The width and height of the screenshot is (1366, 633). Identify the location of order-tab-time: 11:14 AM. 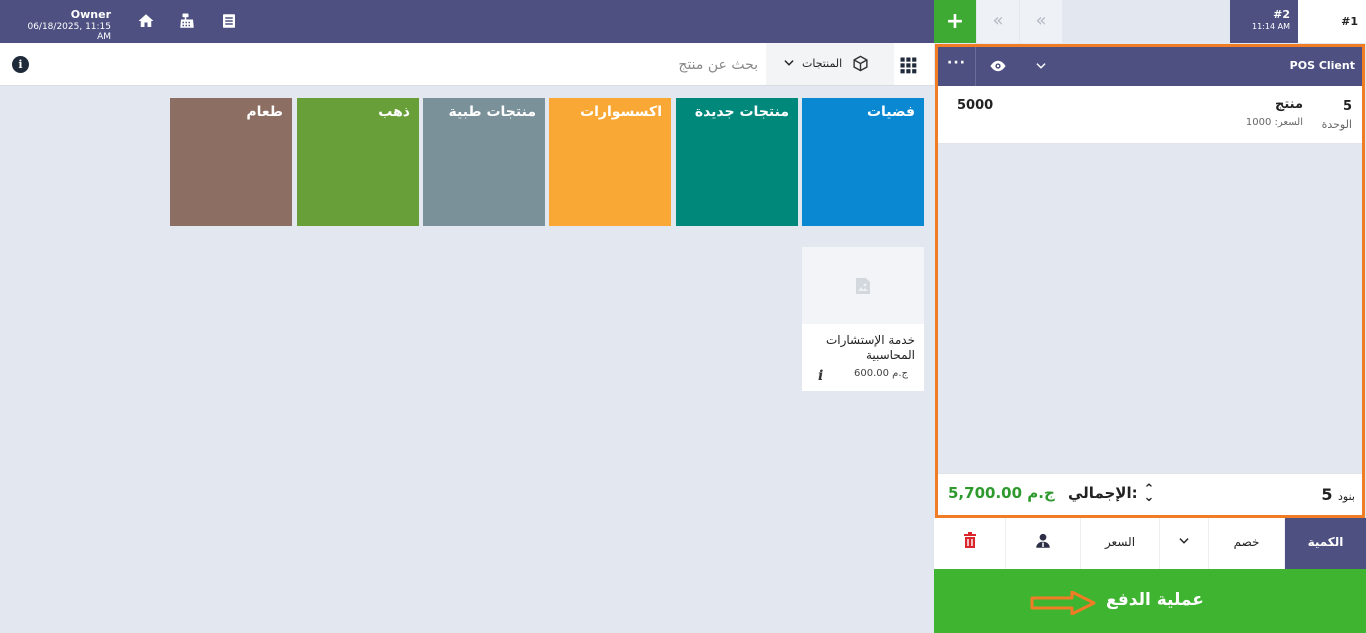
(1271, 26).